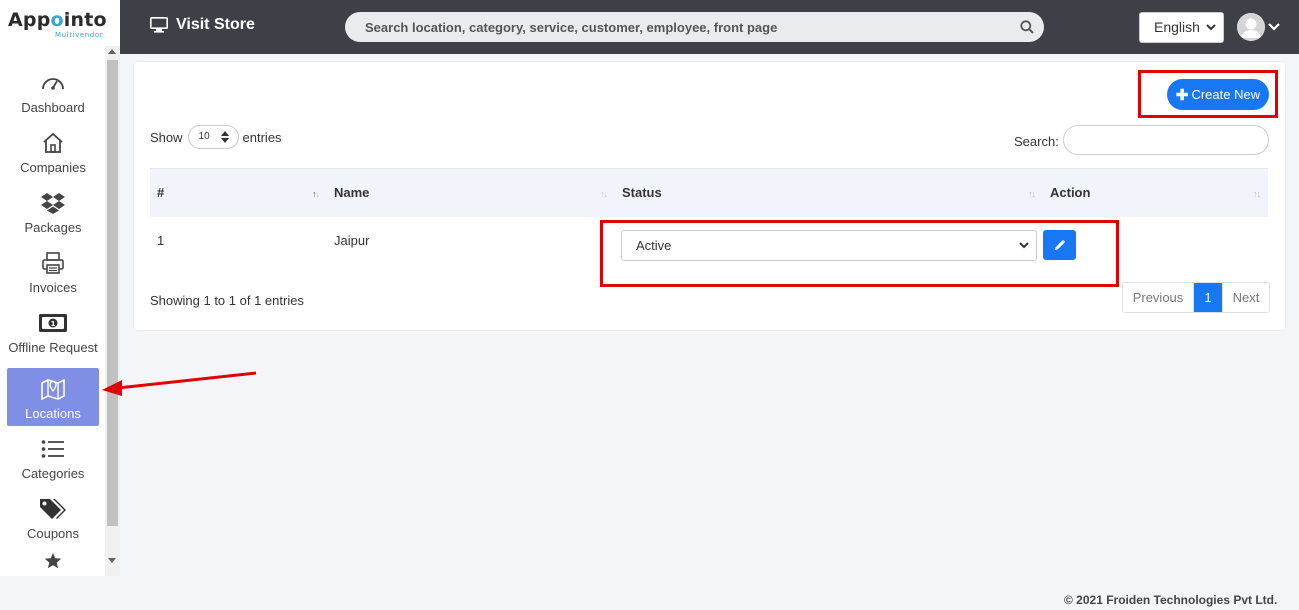 Image resolution: width=1299 pixels, height=610 pixels. Describe the element at coordinates (675, 27) in the screenshot. I see `global-search-input` at that location.